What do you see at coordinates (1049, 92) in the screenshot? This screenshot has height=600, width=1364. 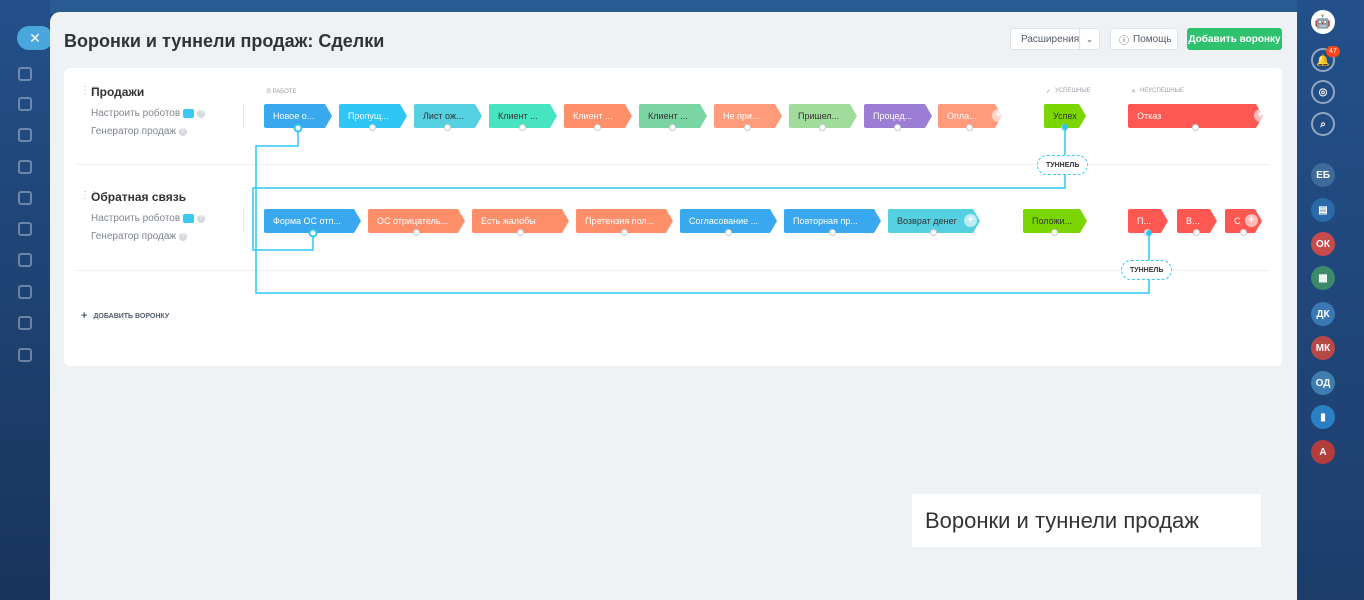 I see `check-icon: ✓` at bounding box center [1049, 92].